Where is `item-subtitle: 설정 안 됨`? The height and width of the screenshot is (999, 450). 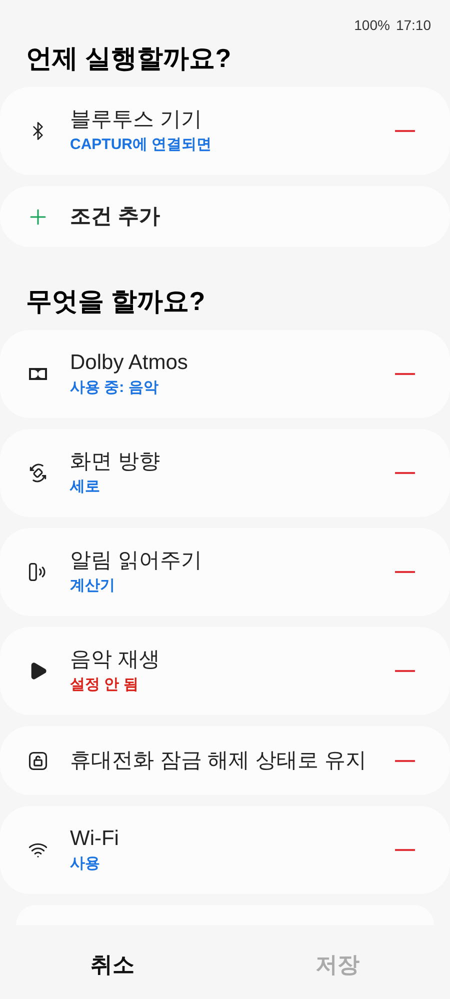
item-subtitle: 설정 안 됨 is located at coordinates (105, 685).